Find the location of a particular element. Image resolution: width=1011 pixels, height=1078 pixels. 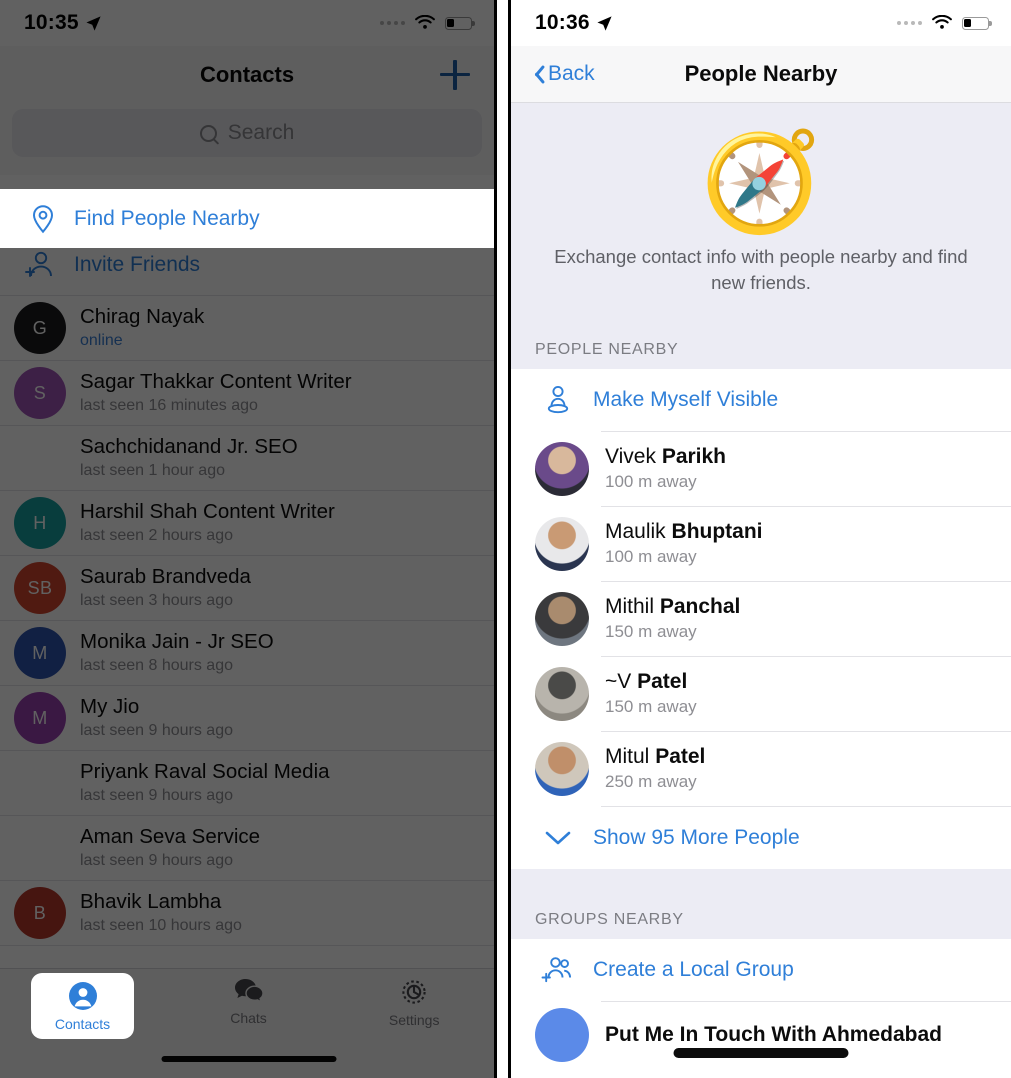

people-nearby-section-header: PEOPLE NEARBY is located at coordinates (761, 346).